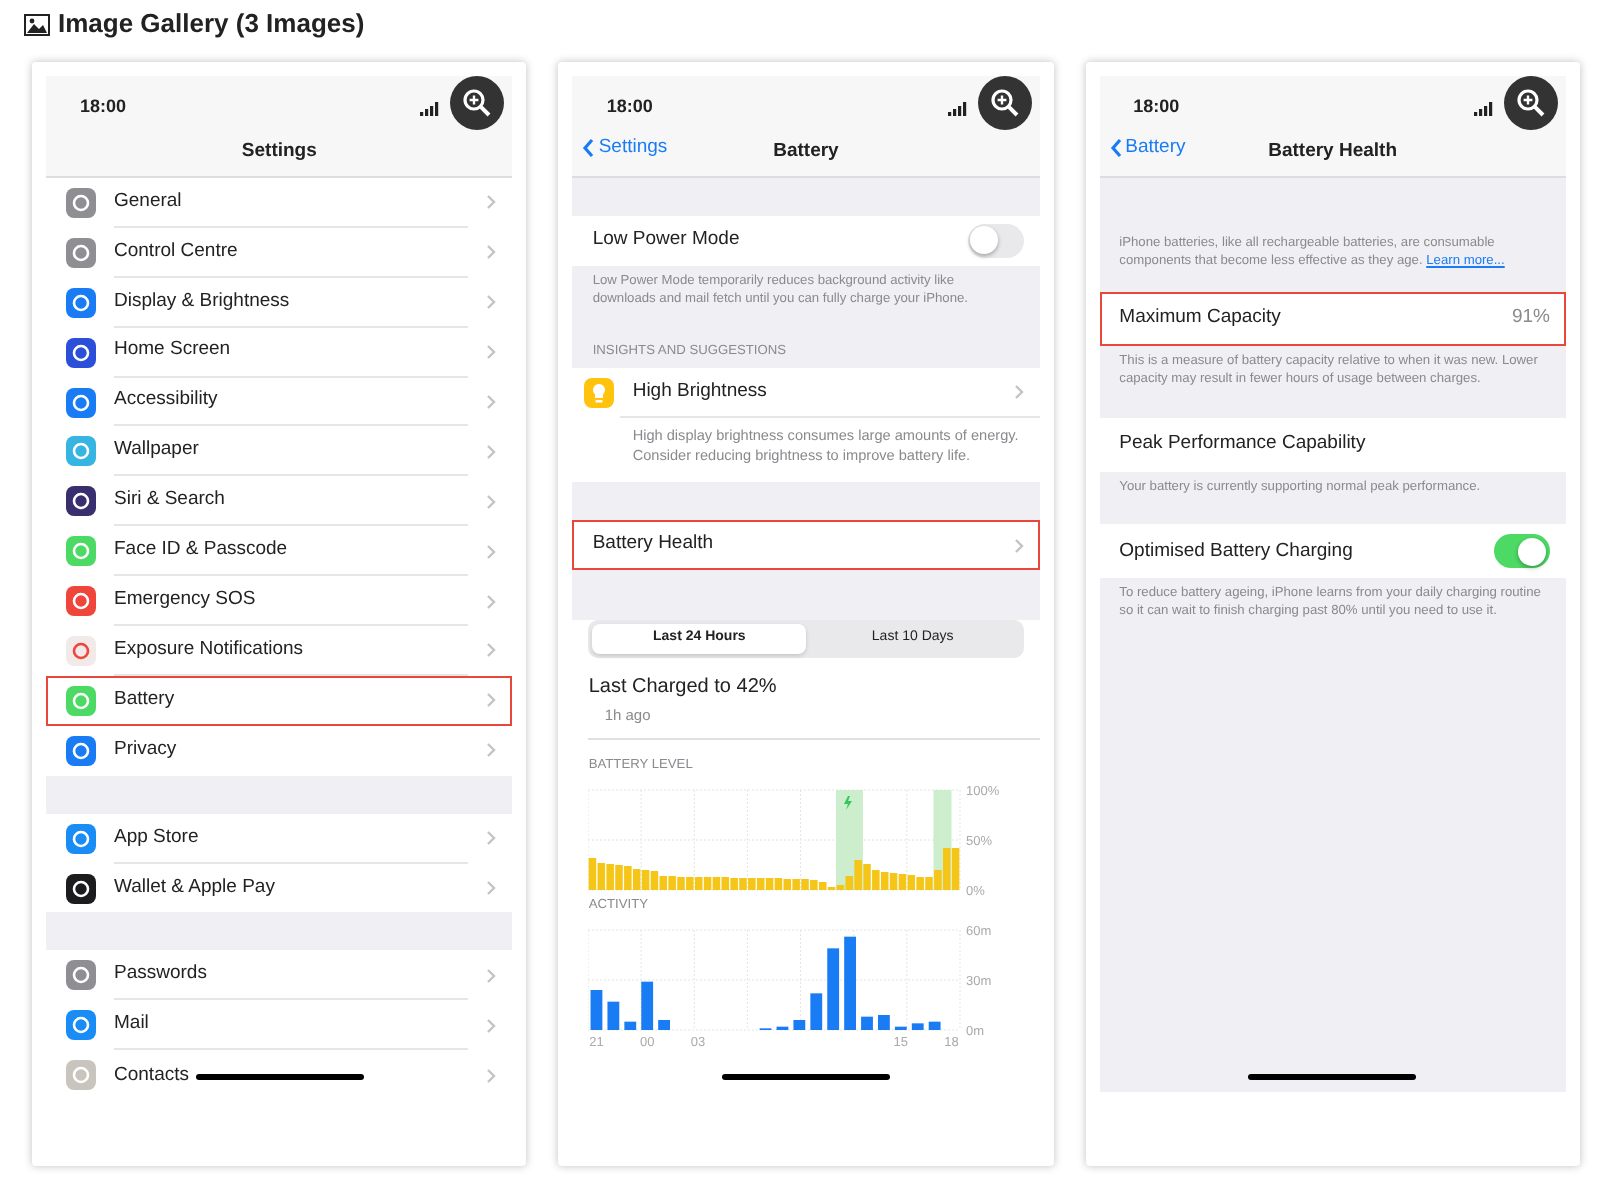 This screenshot has height=1190, width=1600. What do you see at coordinates (1236, 551) in the screenshot?
I see `row-label: Optimised Battery Charging` at bounding box center [1236, 551].